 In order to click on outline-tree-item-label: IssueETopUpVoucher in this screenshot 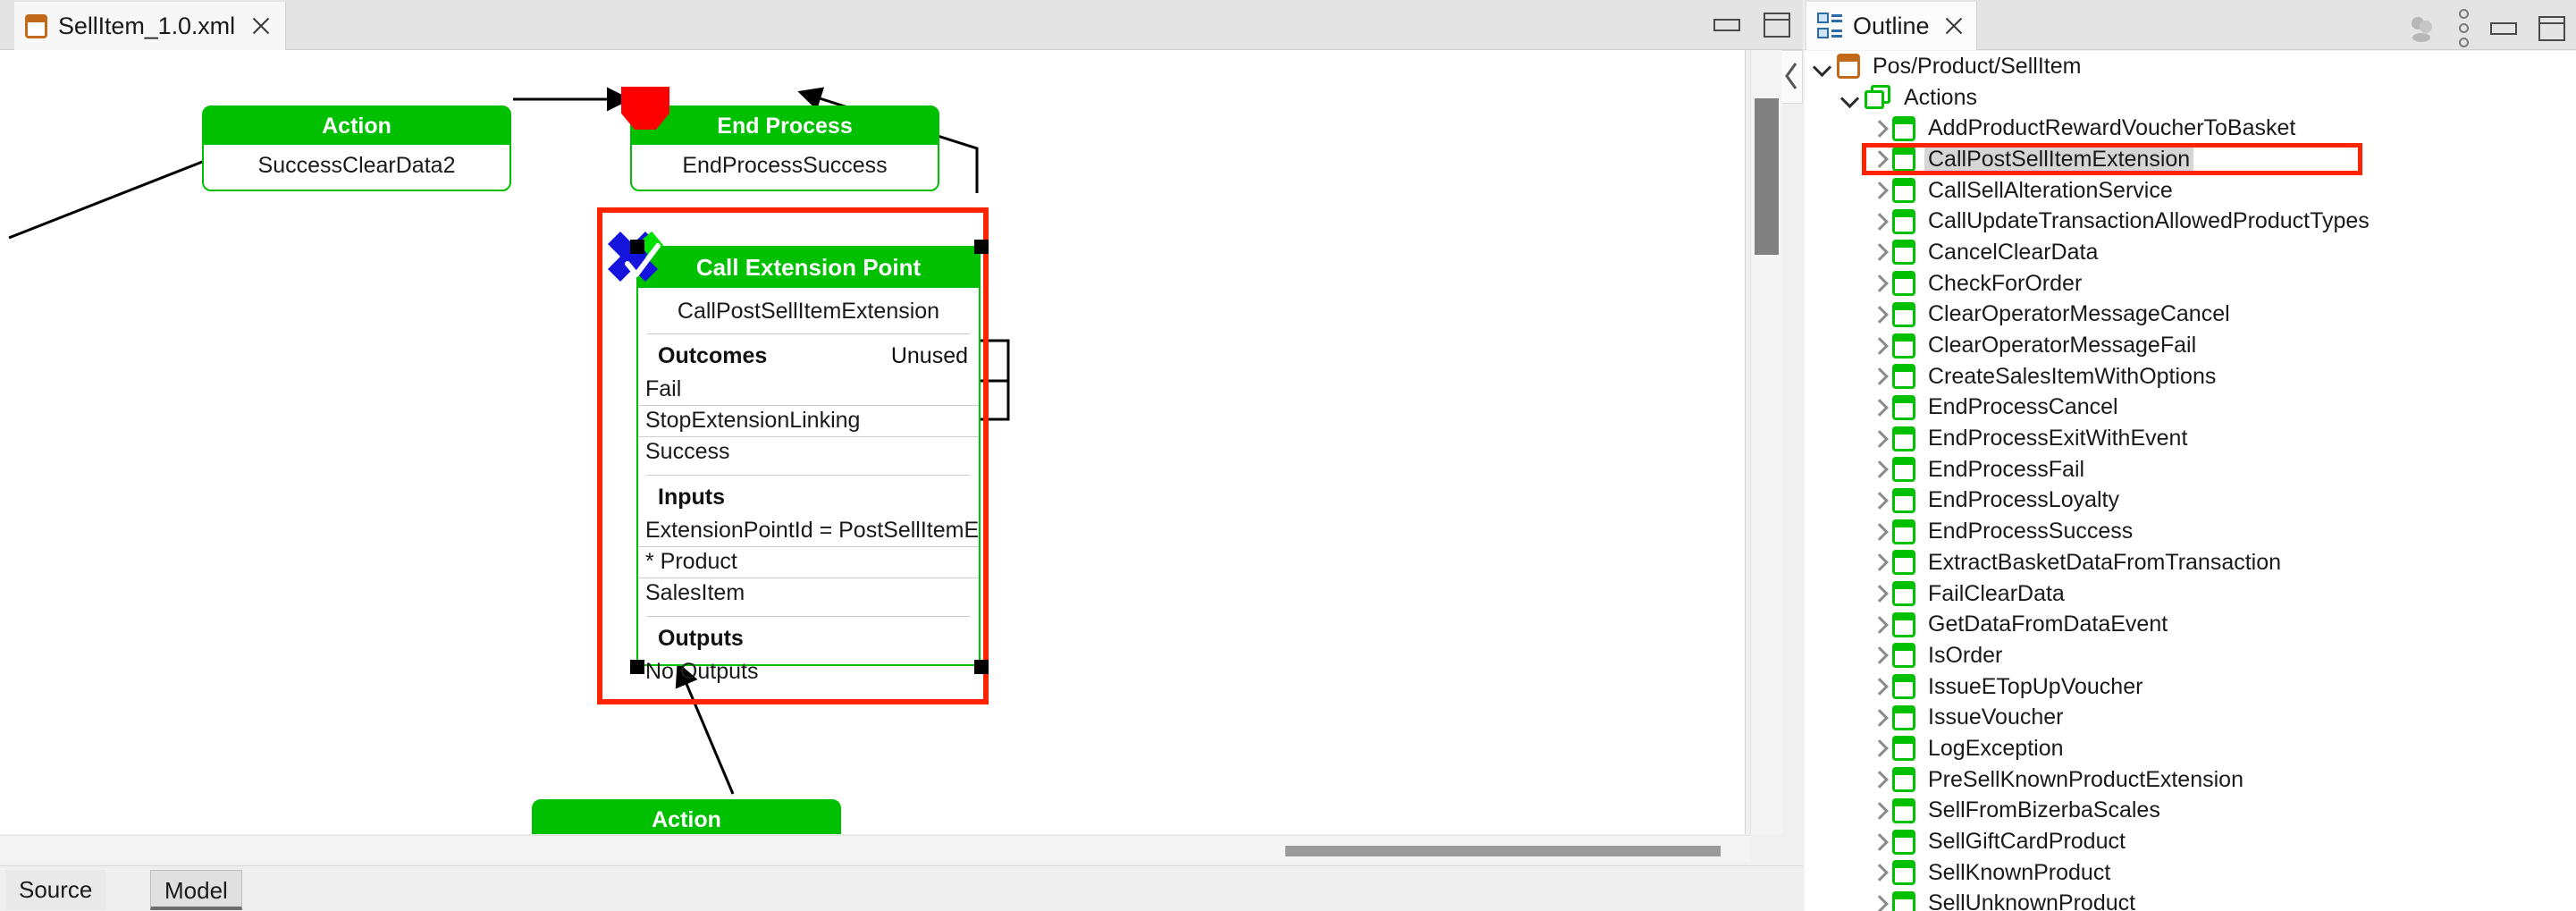, I will do `click(2036, 686)`.